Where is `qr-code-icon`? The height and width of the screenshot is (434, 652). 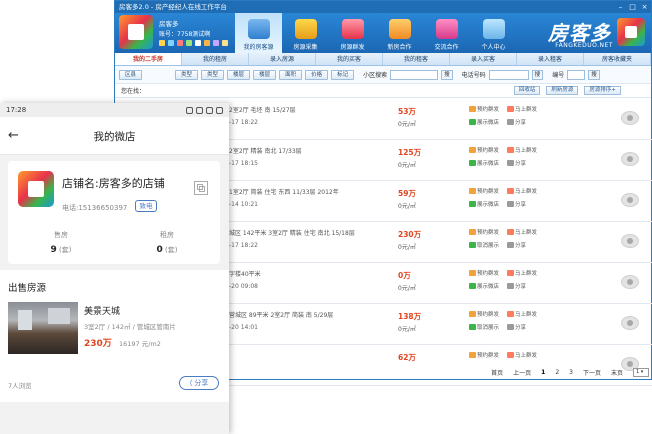
qr-code-icon is located at coordinates (201, 188).